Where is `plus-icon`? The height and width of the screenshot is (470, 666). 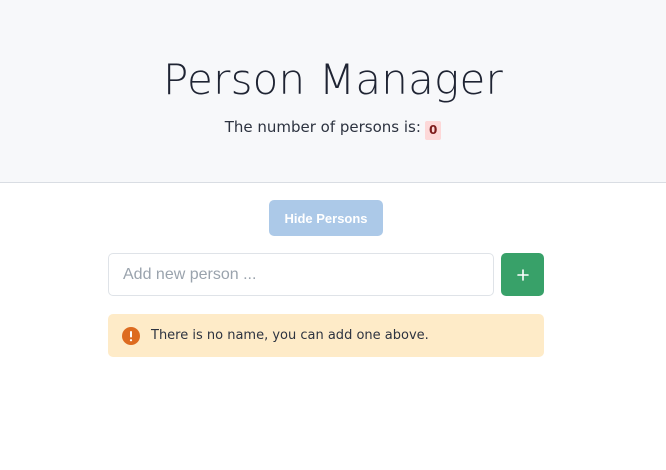 plus-icon is located at coordinates (522, 274).